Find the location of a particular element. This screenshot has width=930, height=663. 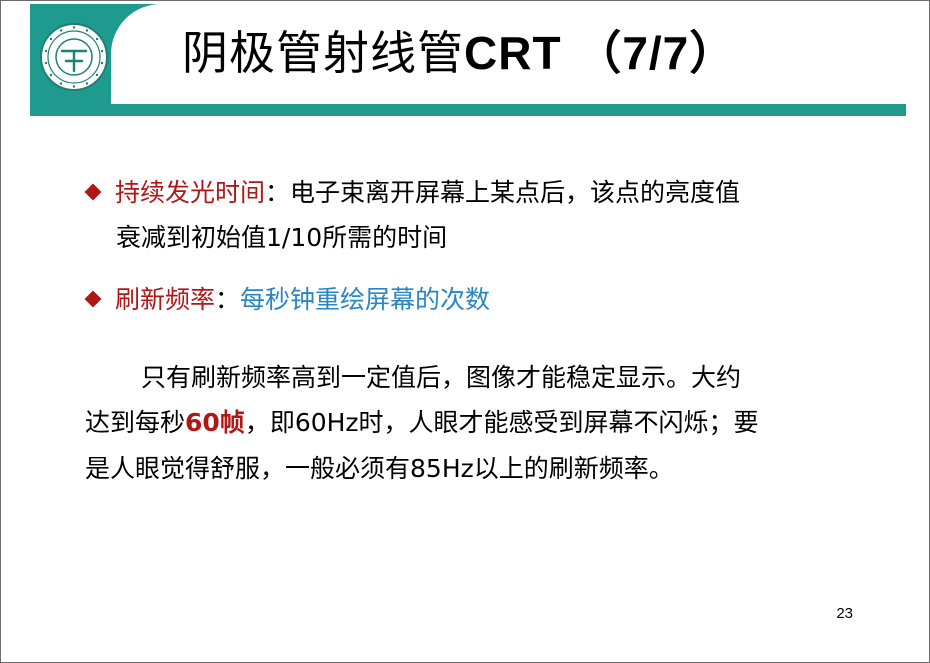

paragraph-line-1: 只有刷新频率高到一定值后，图像才能稳定显示。大约 is located at coordinates (441, 377).